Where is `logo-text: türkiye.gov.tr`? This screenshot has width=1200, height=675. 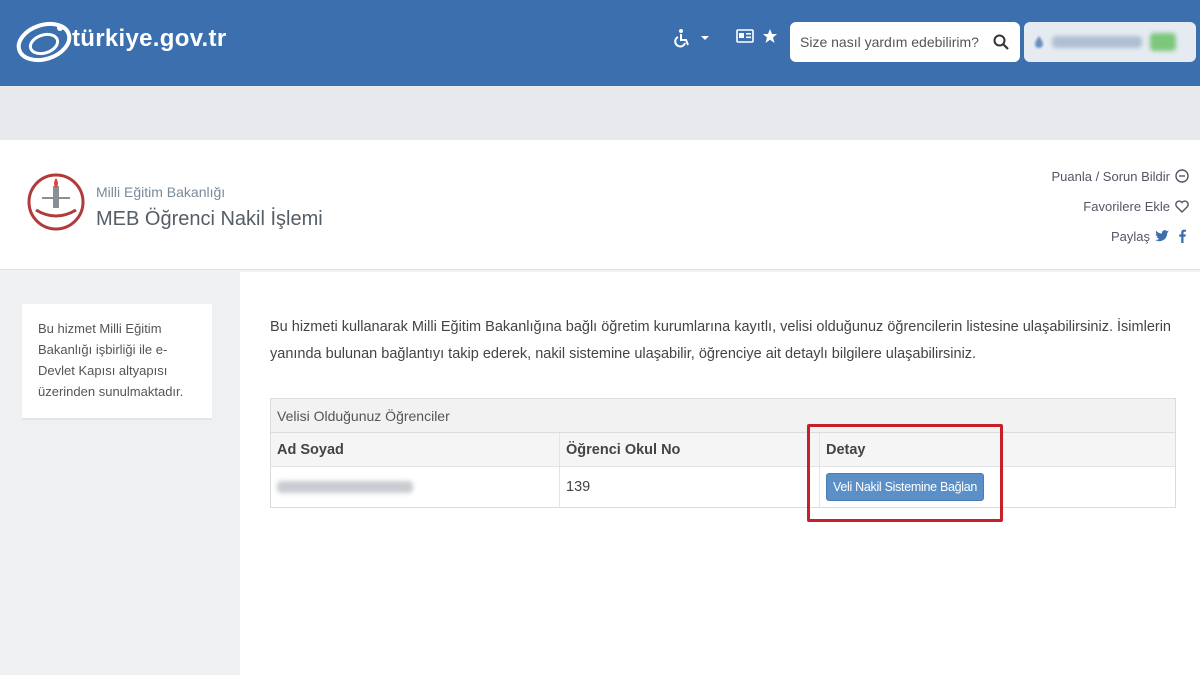 logo-text: türkiye.gov.tr is located at coordinates (149, 38).